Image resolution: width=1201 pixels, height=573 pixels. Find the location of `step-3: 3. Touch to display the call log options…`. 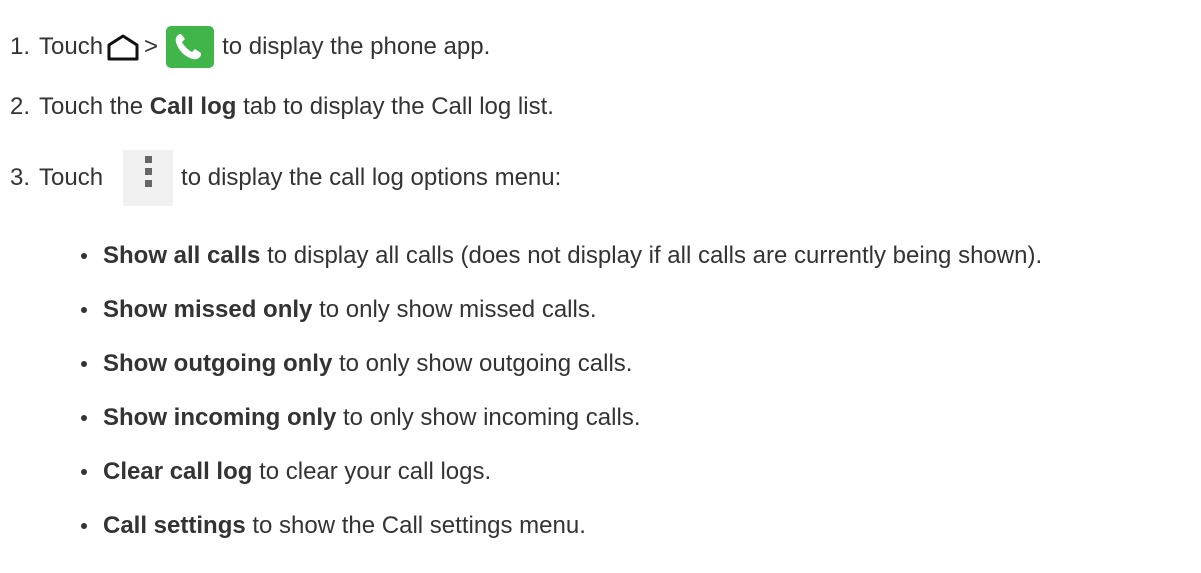

step-3: 3. Touch to display the call log options… is located at coordinates (280, 178).